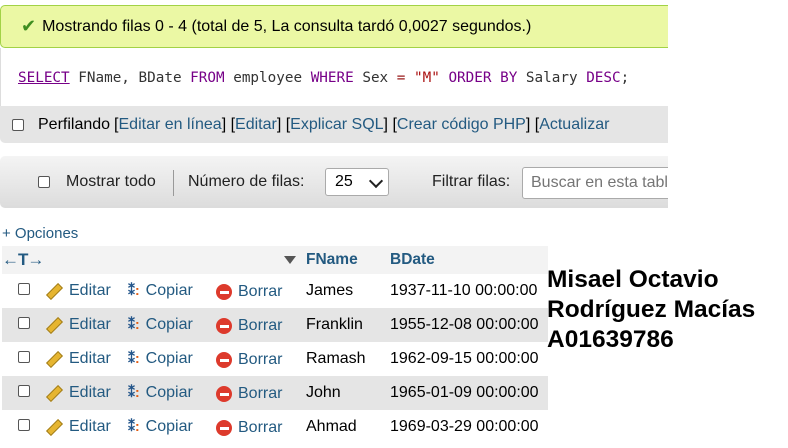 This screenshot has height=448, width=788. Describe the element at coordinates (603, 78) in the screenshot. I see `sql-desc: DESC` at that location.